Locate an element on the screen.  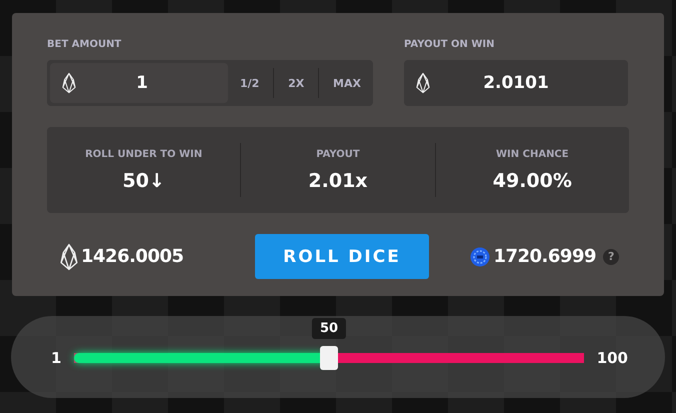
token-icon is located at coordinates (480, 256).